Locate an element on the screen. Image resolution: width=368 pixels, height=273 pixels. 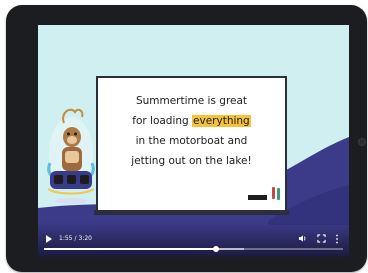
more-options-icon is located at coordinates (337, 239).